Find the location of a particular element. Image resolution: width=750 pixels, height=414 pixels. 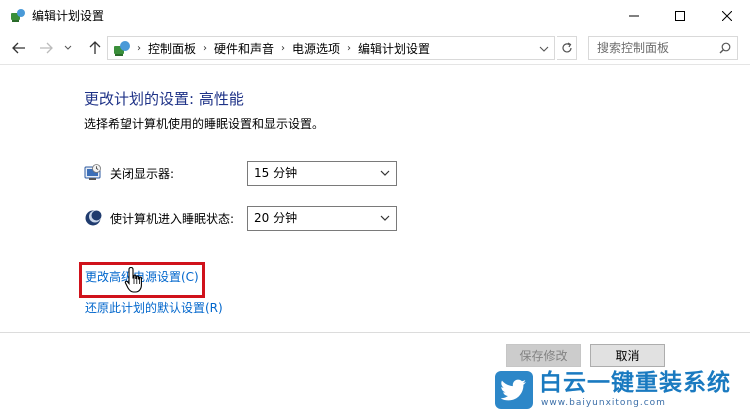

title-bar: 编辑计划设置 is located at coordinates (375, 15).